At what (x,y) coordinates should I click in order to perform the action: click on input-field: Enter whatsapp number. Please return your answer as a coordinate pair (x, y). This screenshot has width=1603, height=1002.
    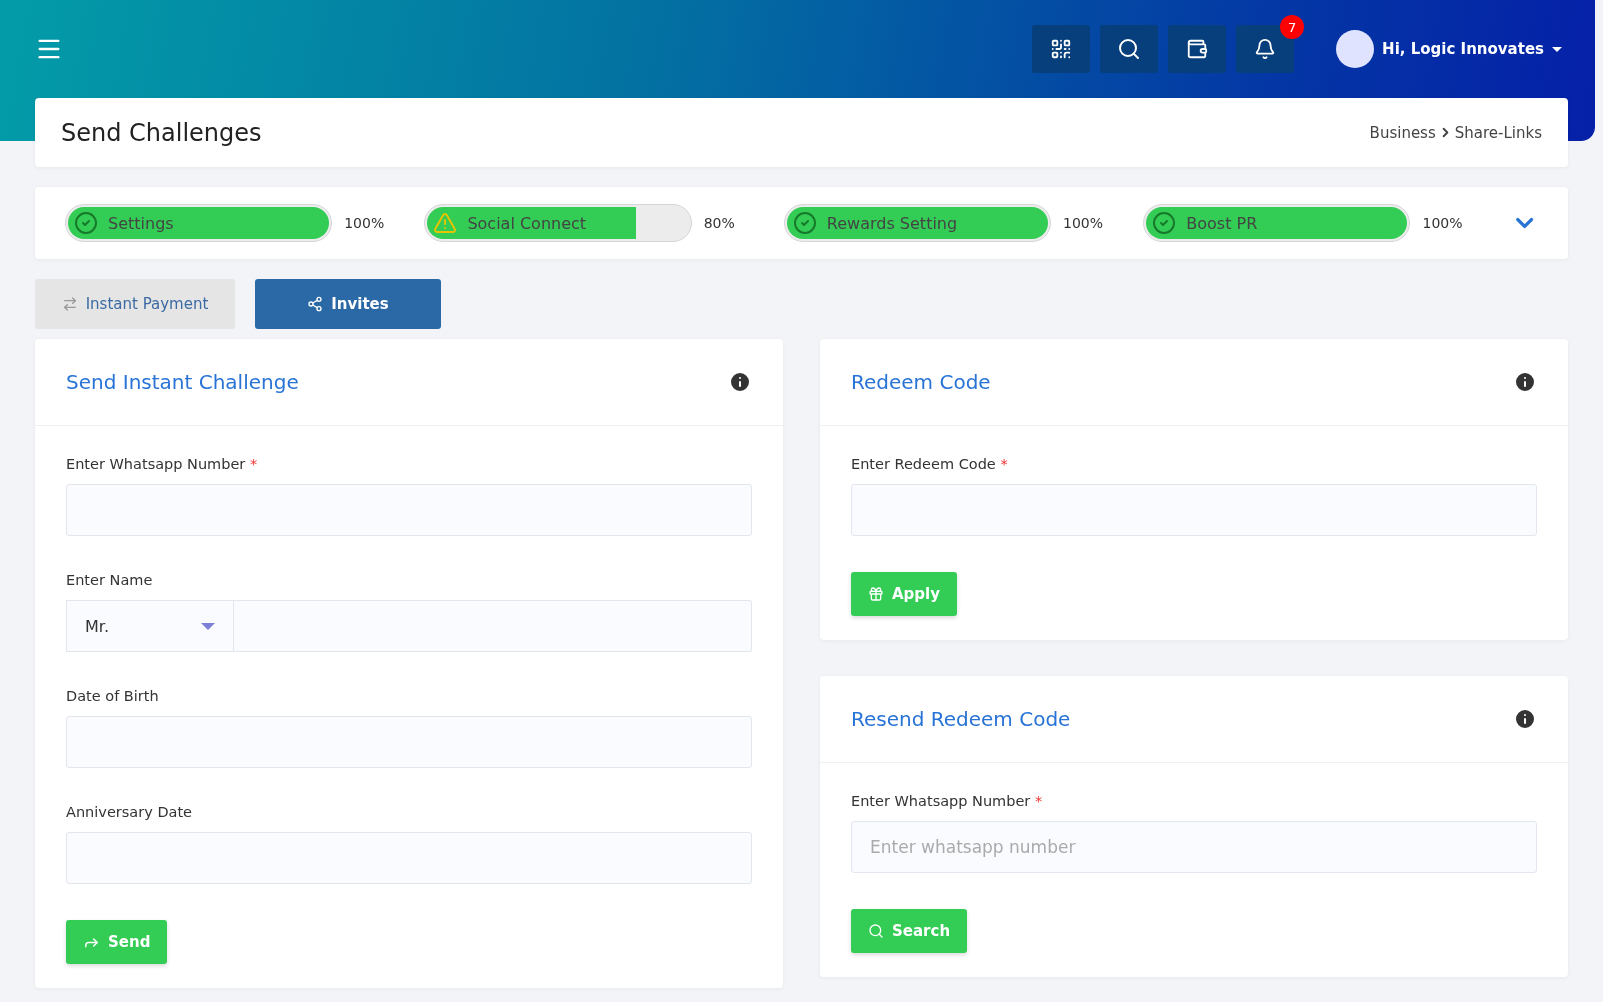
    Looking at the image, I should click on (1194, 847).